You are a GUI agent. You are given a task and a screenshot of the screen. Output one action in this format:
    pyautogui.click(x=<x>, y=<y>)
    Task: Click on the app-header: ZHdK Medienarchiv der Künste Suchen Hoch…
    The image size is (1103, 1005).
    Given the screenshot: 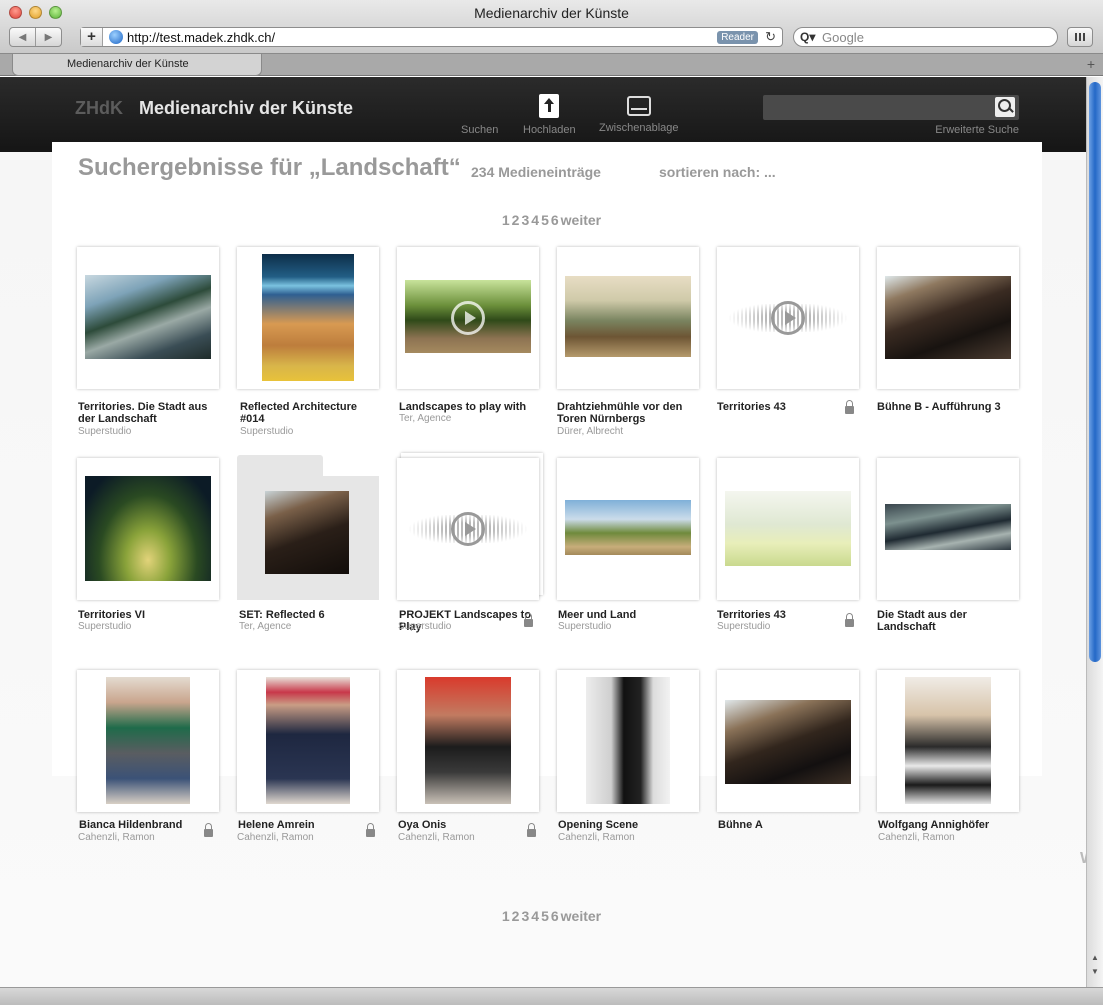 What is the action you would take?
    pyautogui.click(x=543, y=114)
    